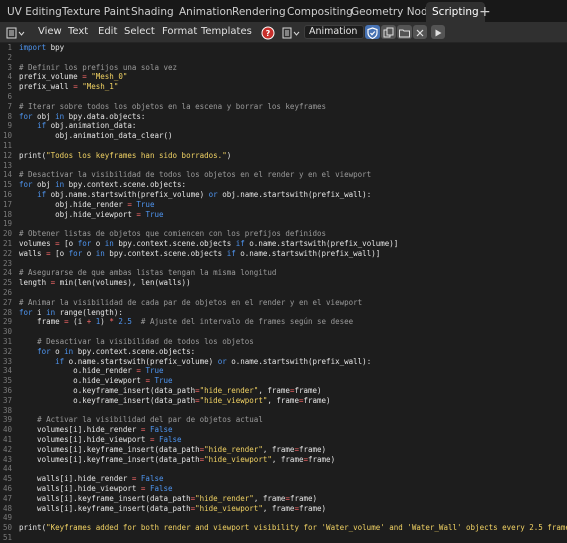  Describe the element at coordinates (7, 302) in the screenshot. I see `line-number: 27` at that location.